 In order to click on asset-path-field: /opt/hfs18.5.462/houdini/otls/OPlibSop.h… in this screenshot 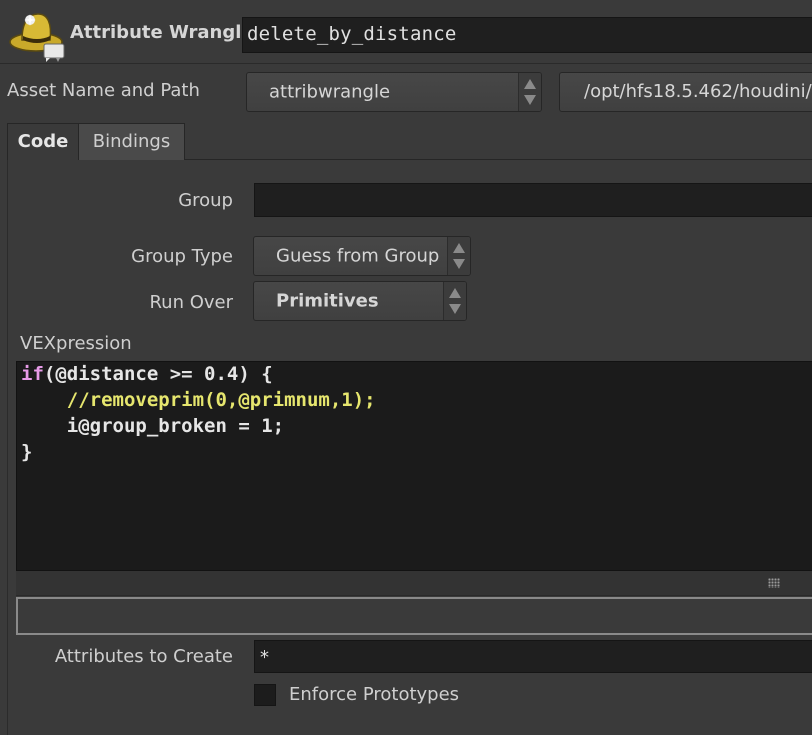, I will do `click(685, 92)`.